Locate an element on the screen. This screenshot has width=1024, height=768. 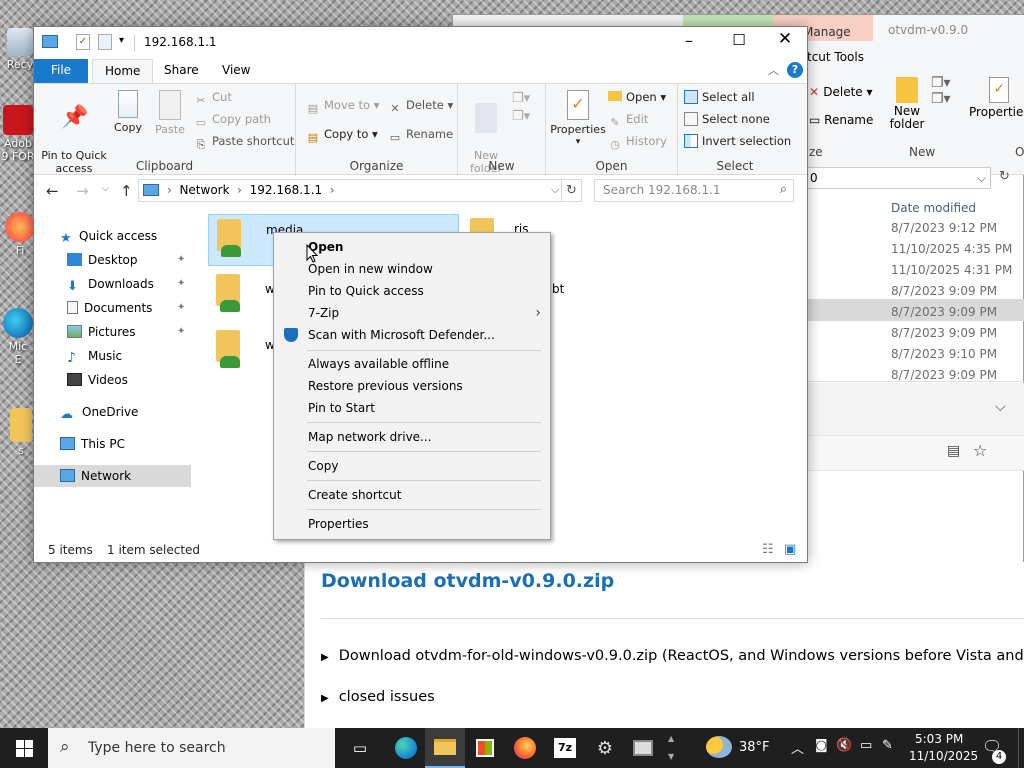
task-view-icon: ▭ is located at coordinates (360, 748).